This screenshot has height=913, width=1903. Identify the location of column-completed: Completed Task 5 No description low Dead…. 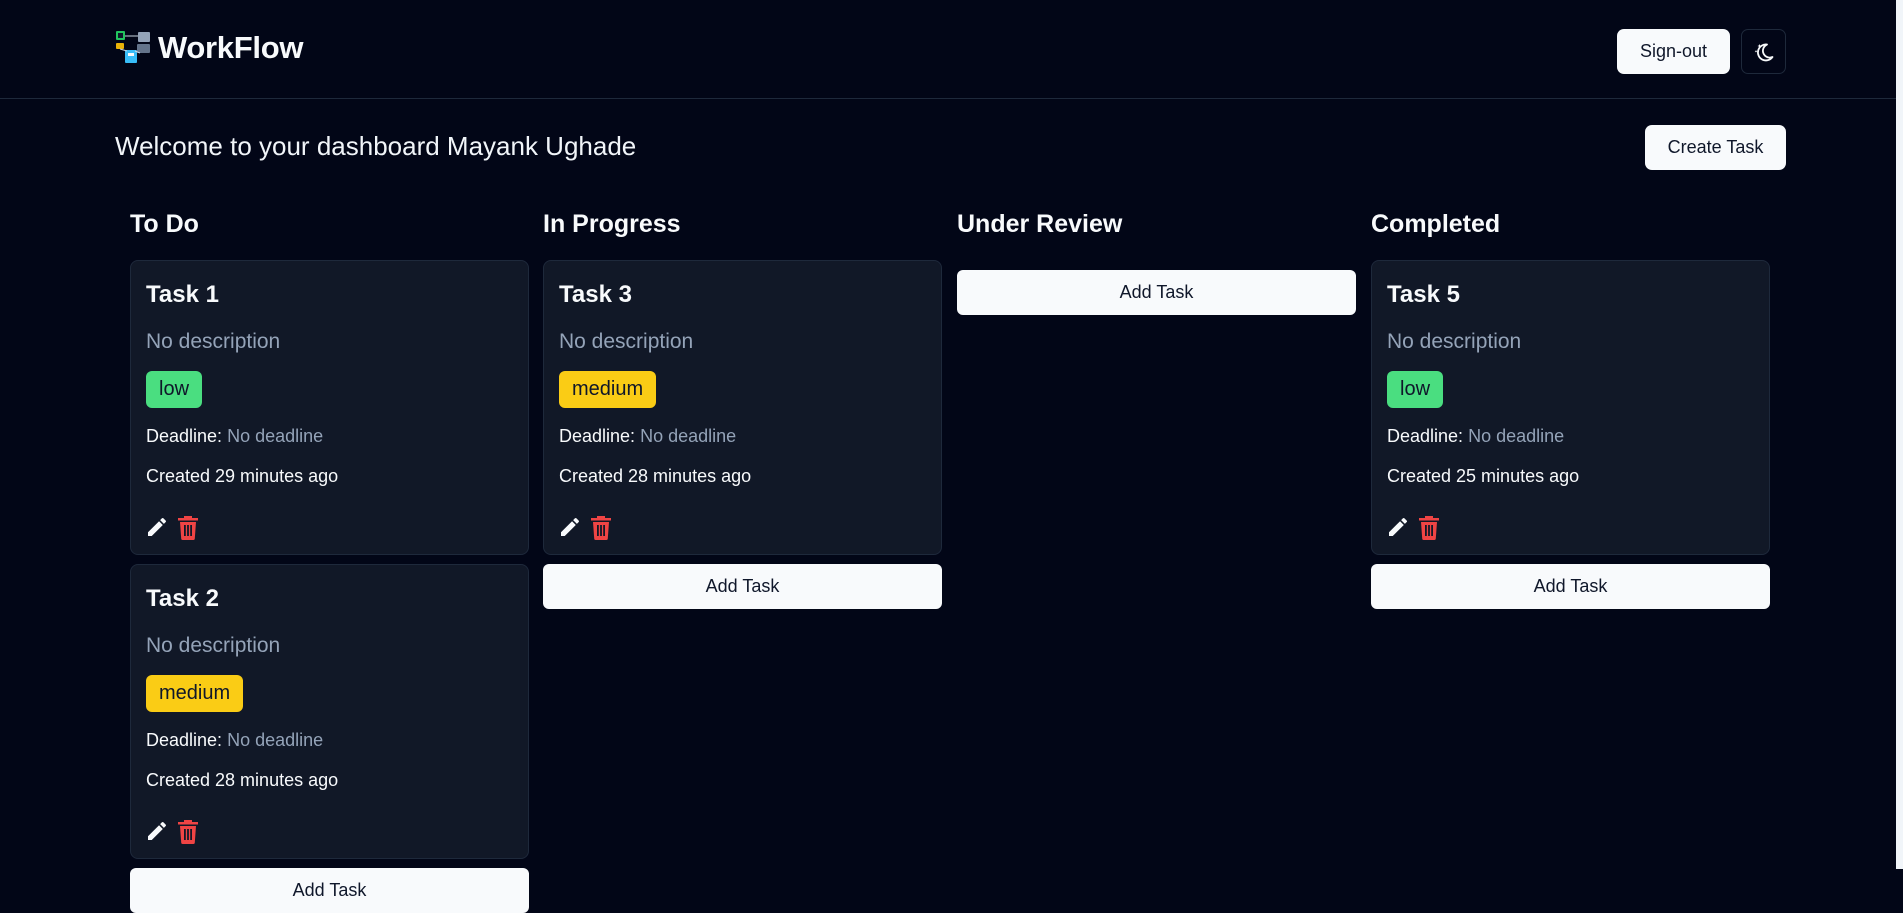
(1570, 409).